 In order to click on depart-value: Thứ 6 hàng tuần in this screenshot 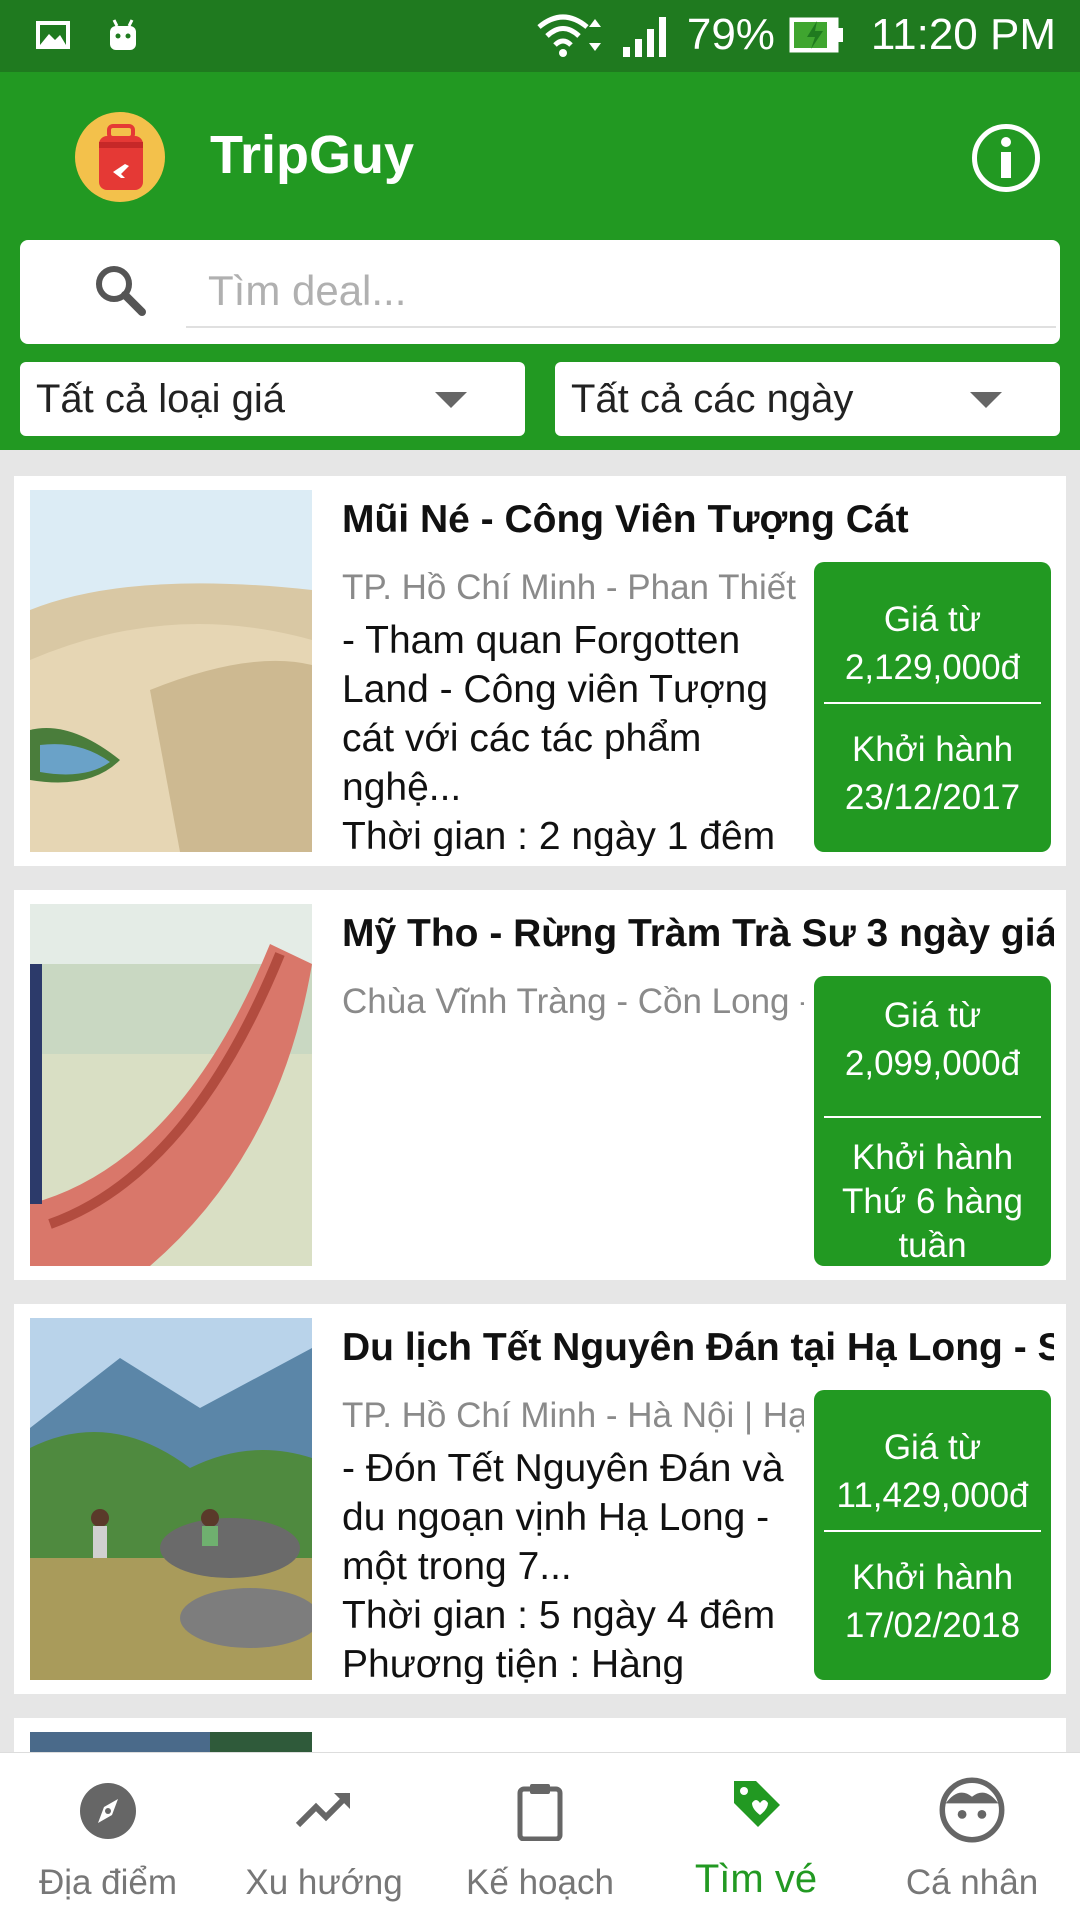, I will do `click(932, 1223)`.